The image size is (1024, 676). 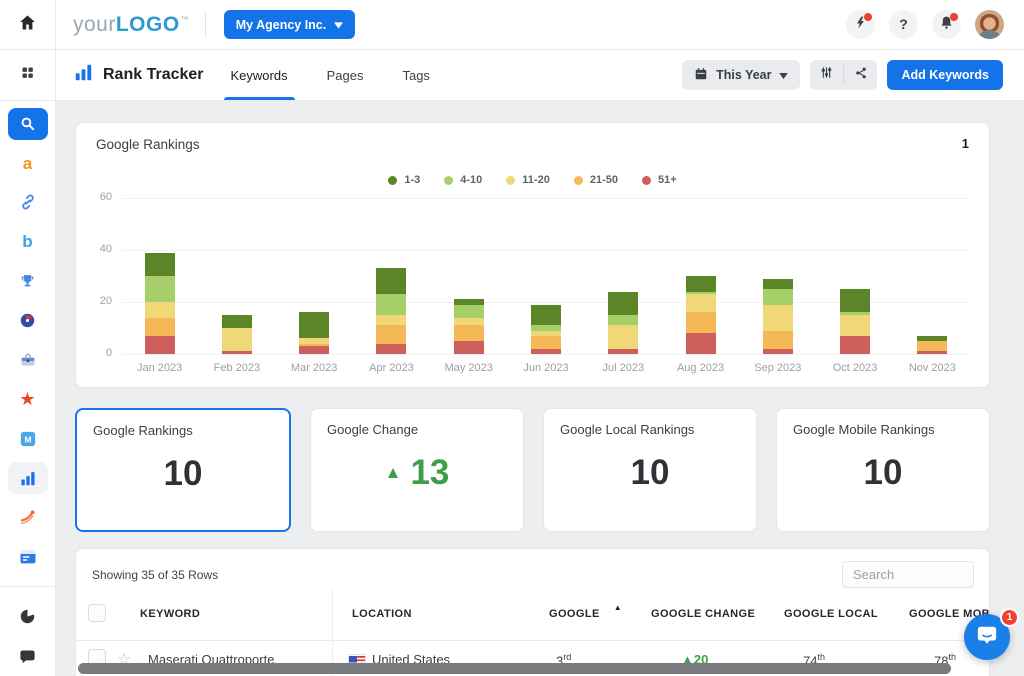 I want to click on date-range-button: This Year, so click(x=741, y=75).